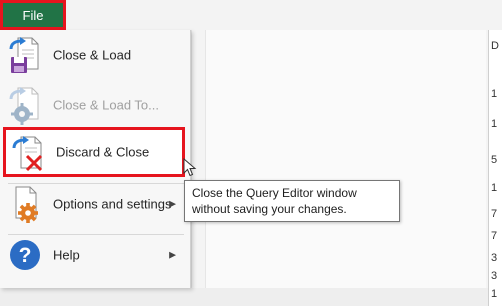 The width and height of the screenshot is (502, 306). I want to click on help-icon: ?, so click(26, 255).